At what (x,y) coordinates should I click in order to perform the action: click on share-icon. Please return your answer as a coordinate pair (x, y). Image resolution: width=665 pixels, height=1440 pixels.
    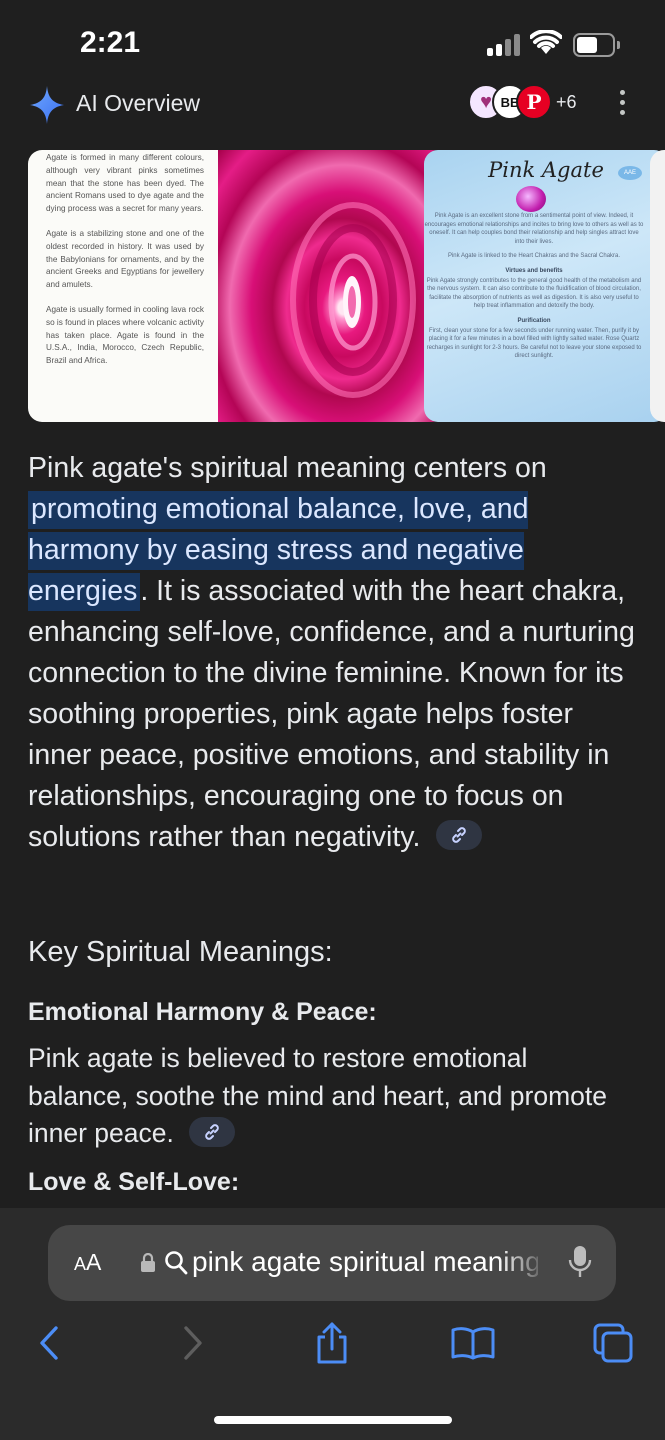
    Looking at the image, I should click on (332, 1343).